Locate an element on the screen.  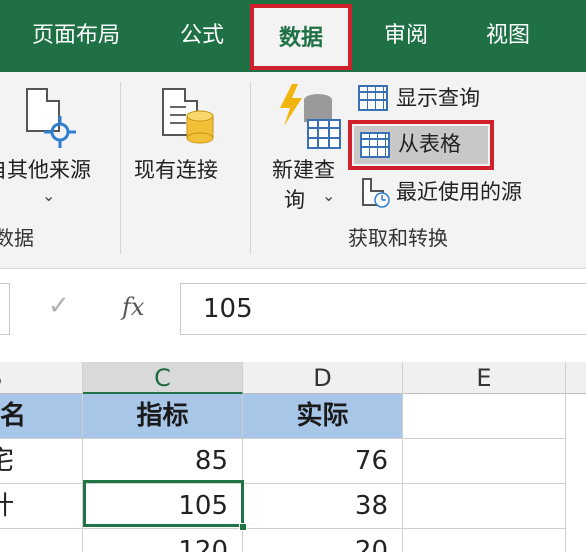
column-header-f is located at coordinates (576, 378).